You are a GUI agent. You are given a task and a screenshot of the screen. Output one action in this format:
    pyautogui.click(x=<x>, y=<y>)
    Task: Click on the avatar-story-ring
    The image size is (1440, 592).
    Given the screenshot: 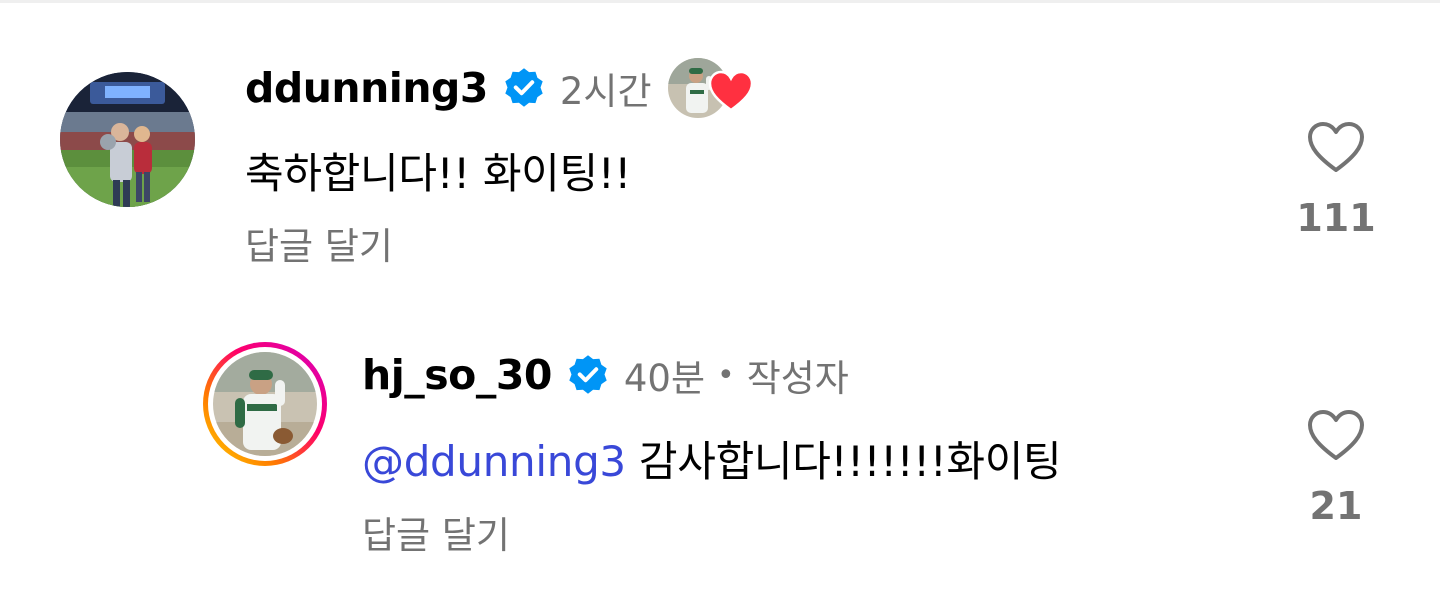 What is the action you would take?
    pyautogui.click(x=265, y=404)
    